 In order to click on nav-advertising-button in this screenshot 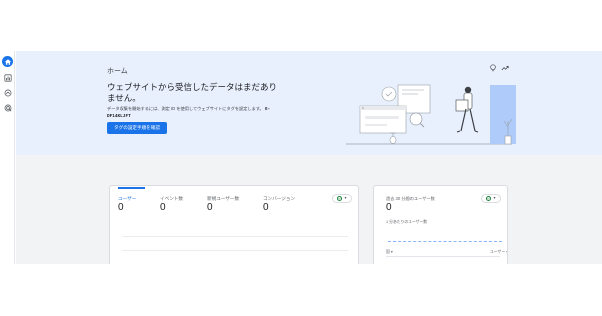, I will do `click(7, 107)`.